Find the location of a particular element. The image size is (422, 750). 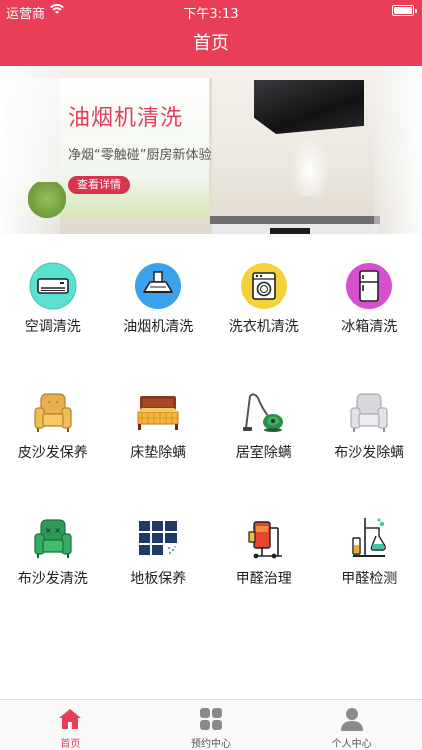

banner-title: 油烟机清洗 is located at coordinates (126, 118).